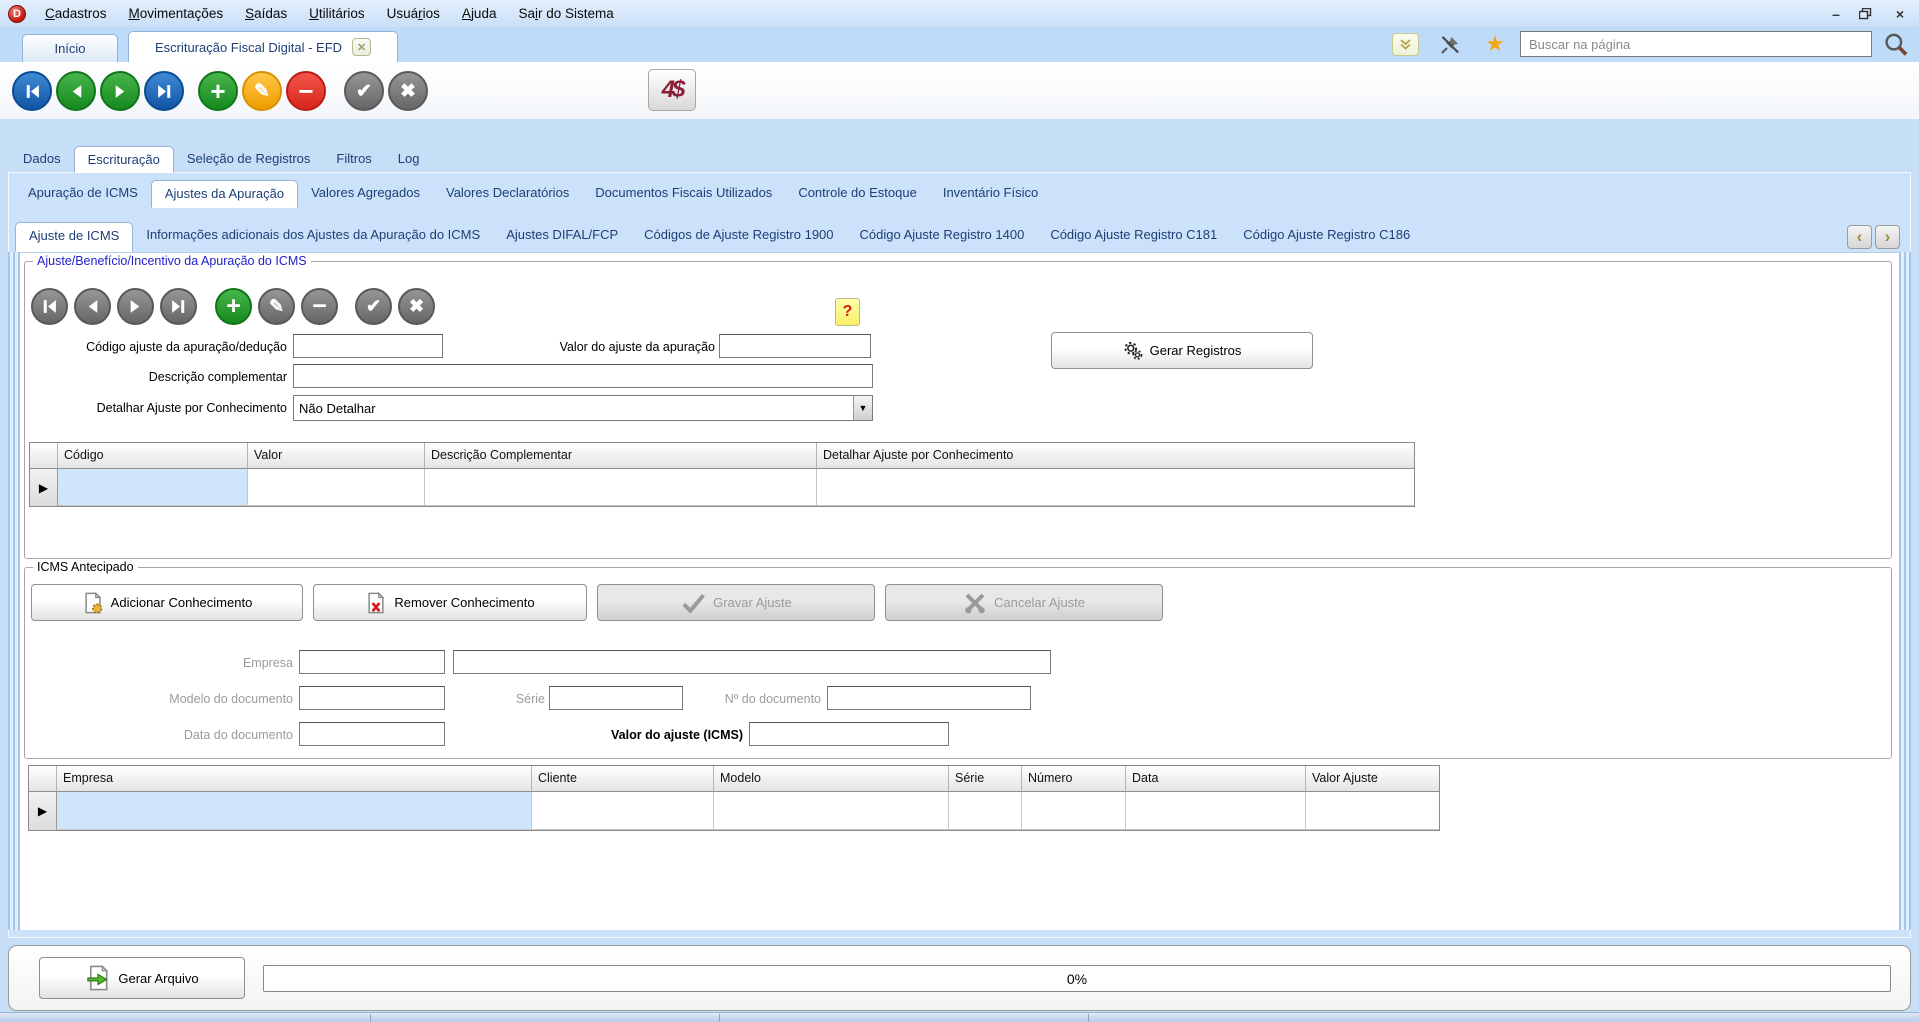  What do you see at coordinates (616, 698) in the screenshot?
I see `serie-input` at bounding box center [616, 698].